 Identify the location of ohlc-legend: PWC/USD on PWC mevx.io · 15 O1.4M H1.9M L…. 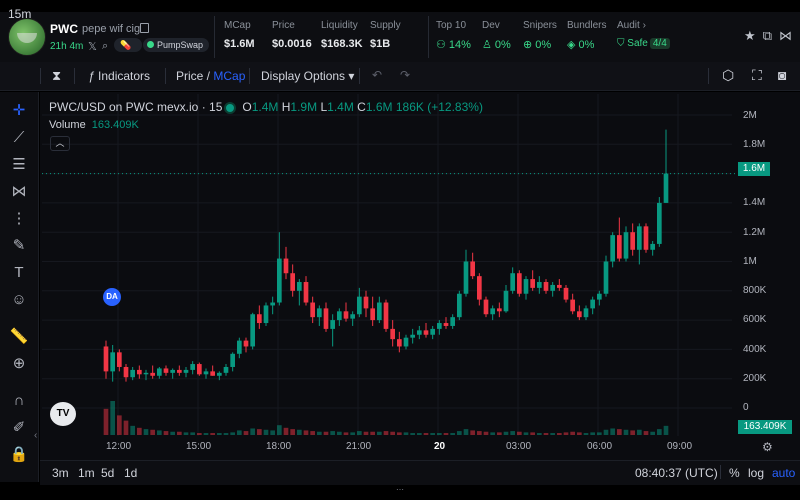
(266, 107).